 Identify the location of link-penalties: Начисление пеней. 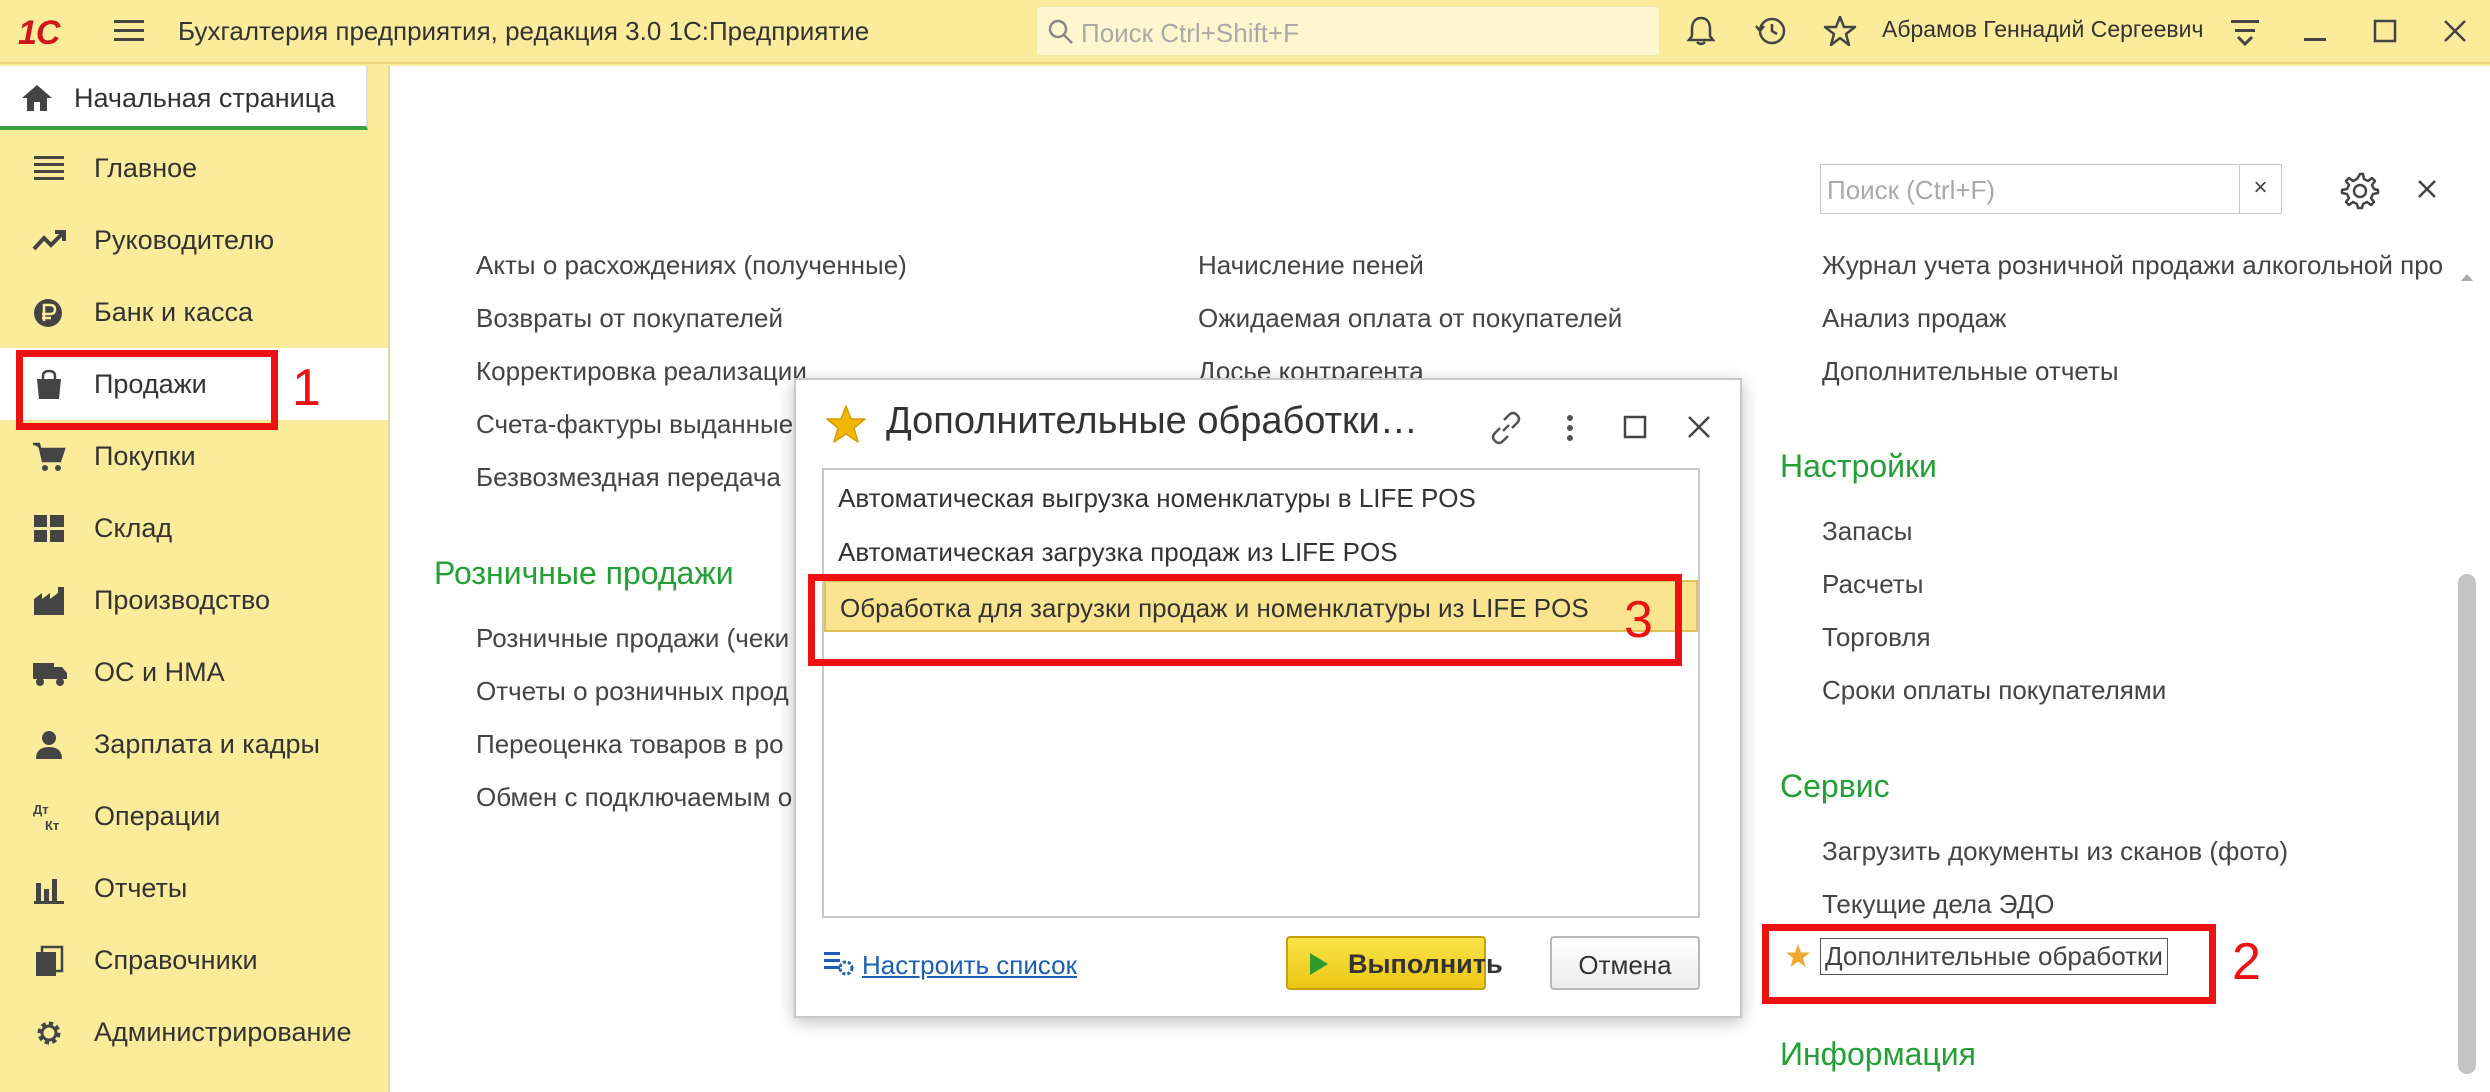
(1311, 265).